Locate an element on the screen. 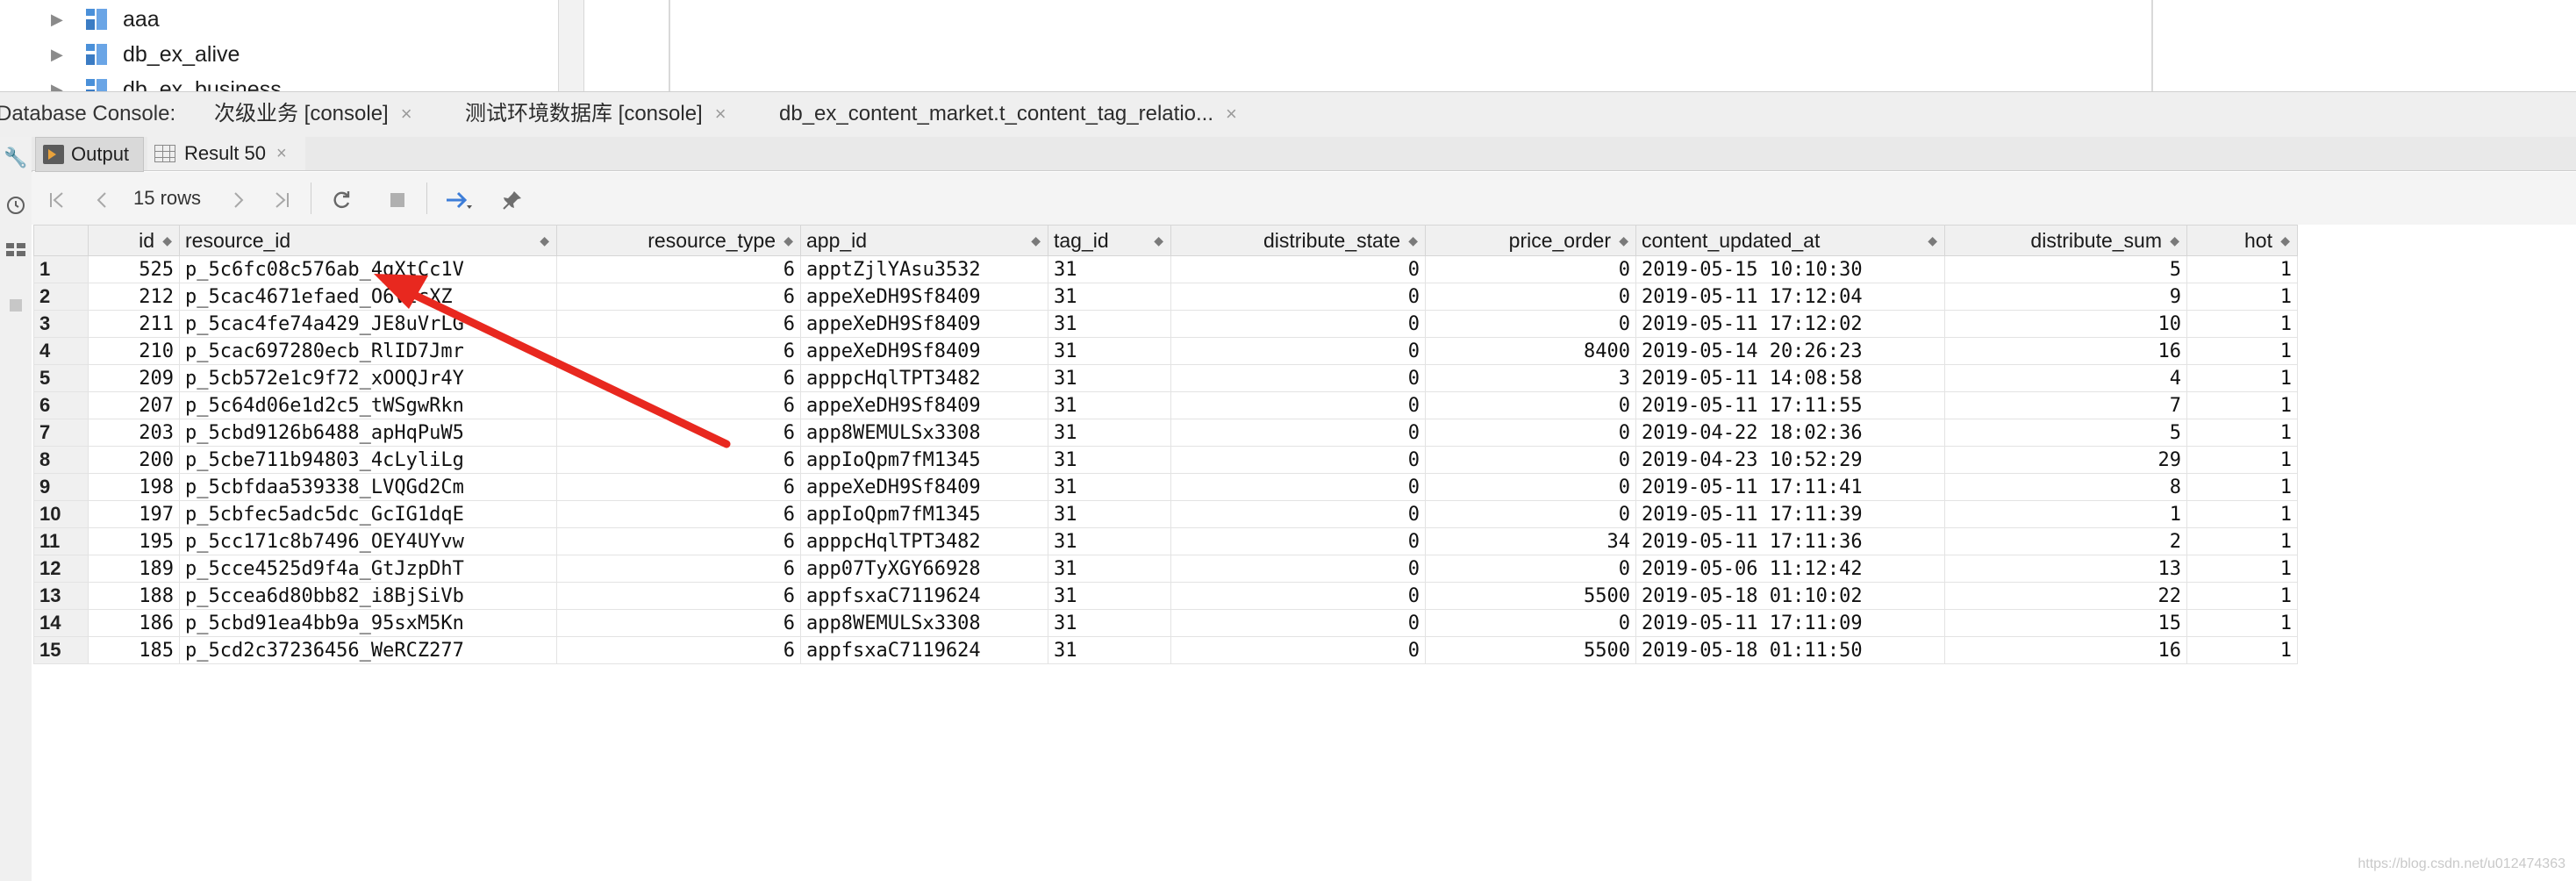 The width and height of the screenshot is (2576, 881). cell-resource-id: p_5cac4fe74a429_JE8uVrLG is located at coordinates (368, 324).